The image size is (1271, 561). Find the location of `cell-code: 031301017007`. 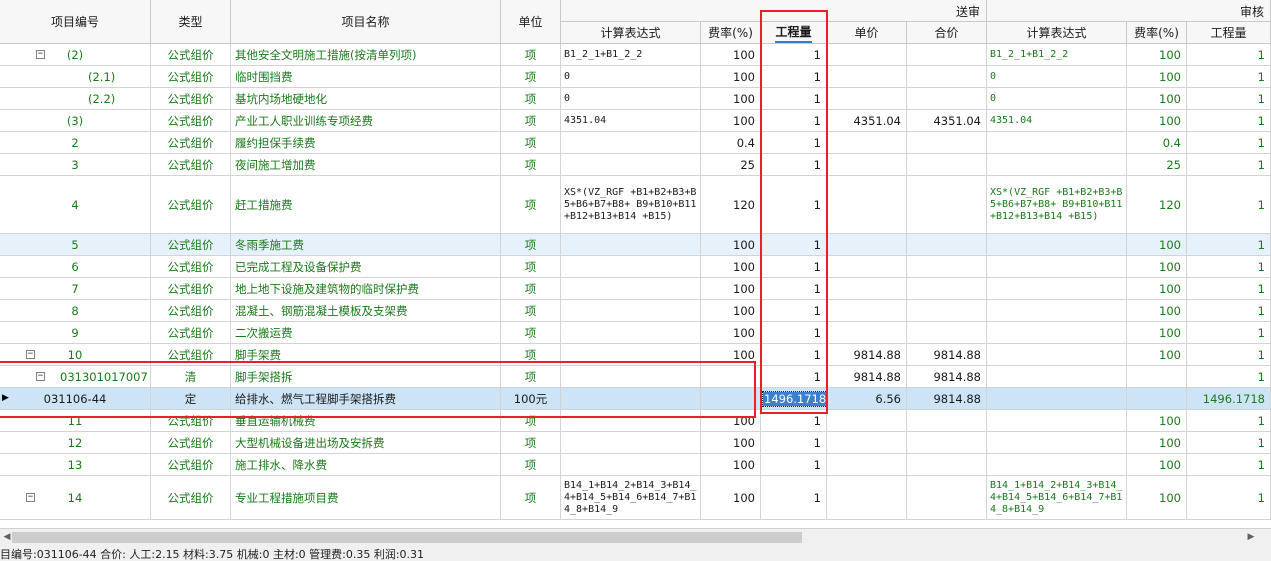

cell-code: 031301017007 is located at coordinates (75, 377).